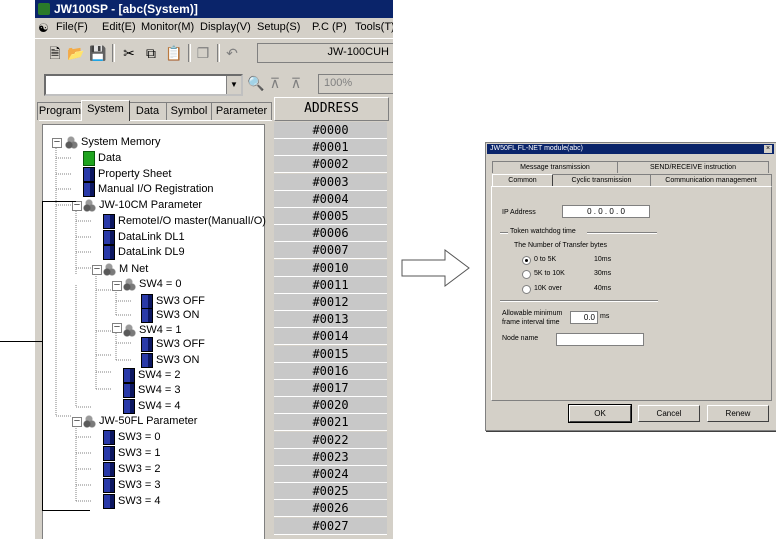  I want to click on new-file-icon: 🗎, so click(55, 53).